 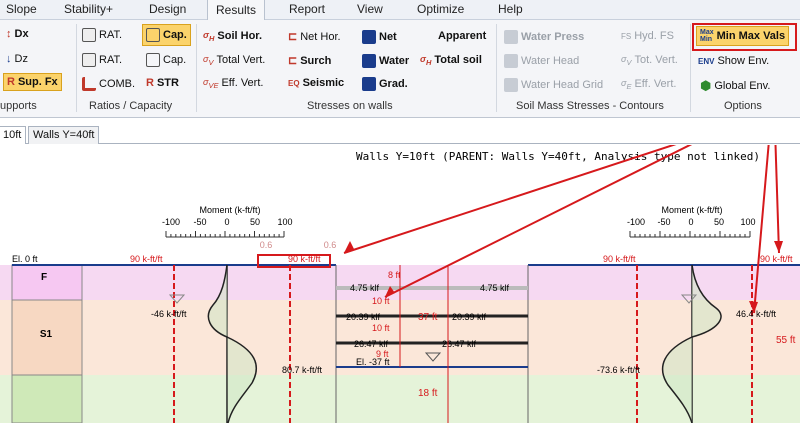 I want to click on dim-label: 10 ft, so click(x=381, y=301).